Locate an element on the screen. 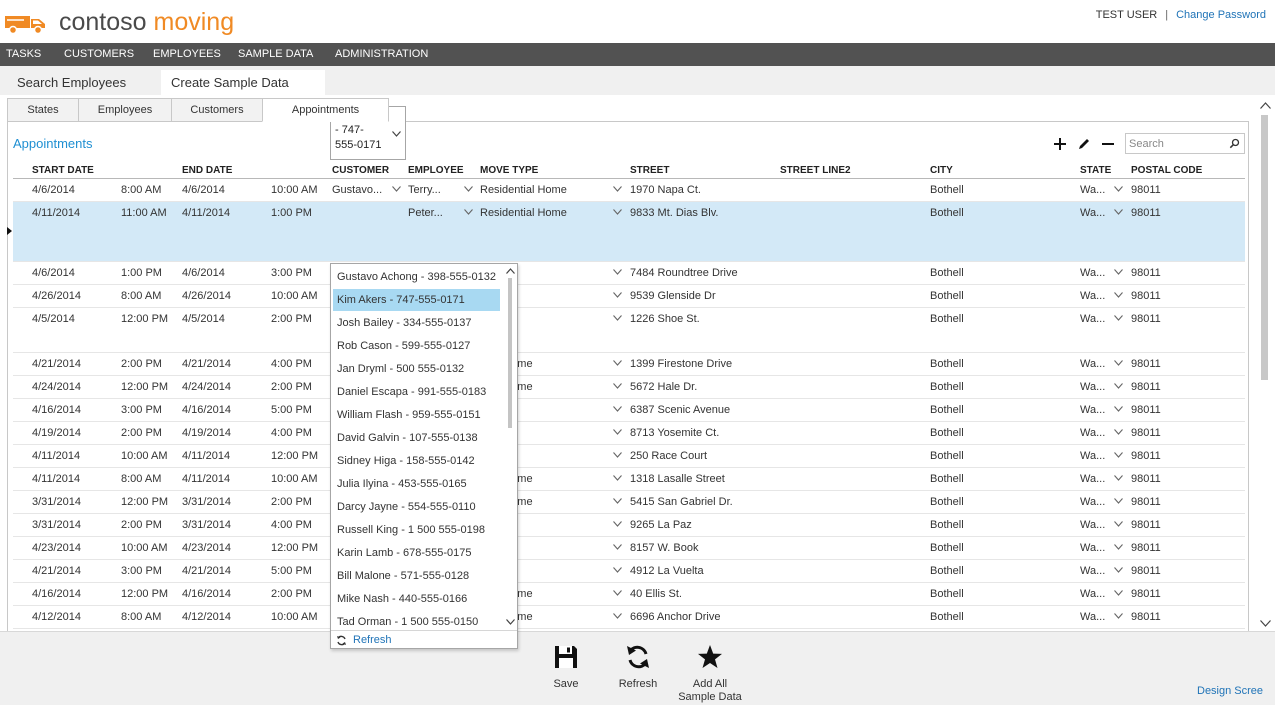  design-screen-link: Design Scree is located at coordinates (1230, 691).